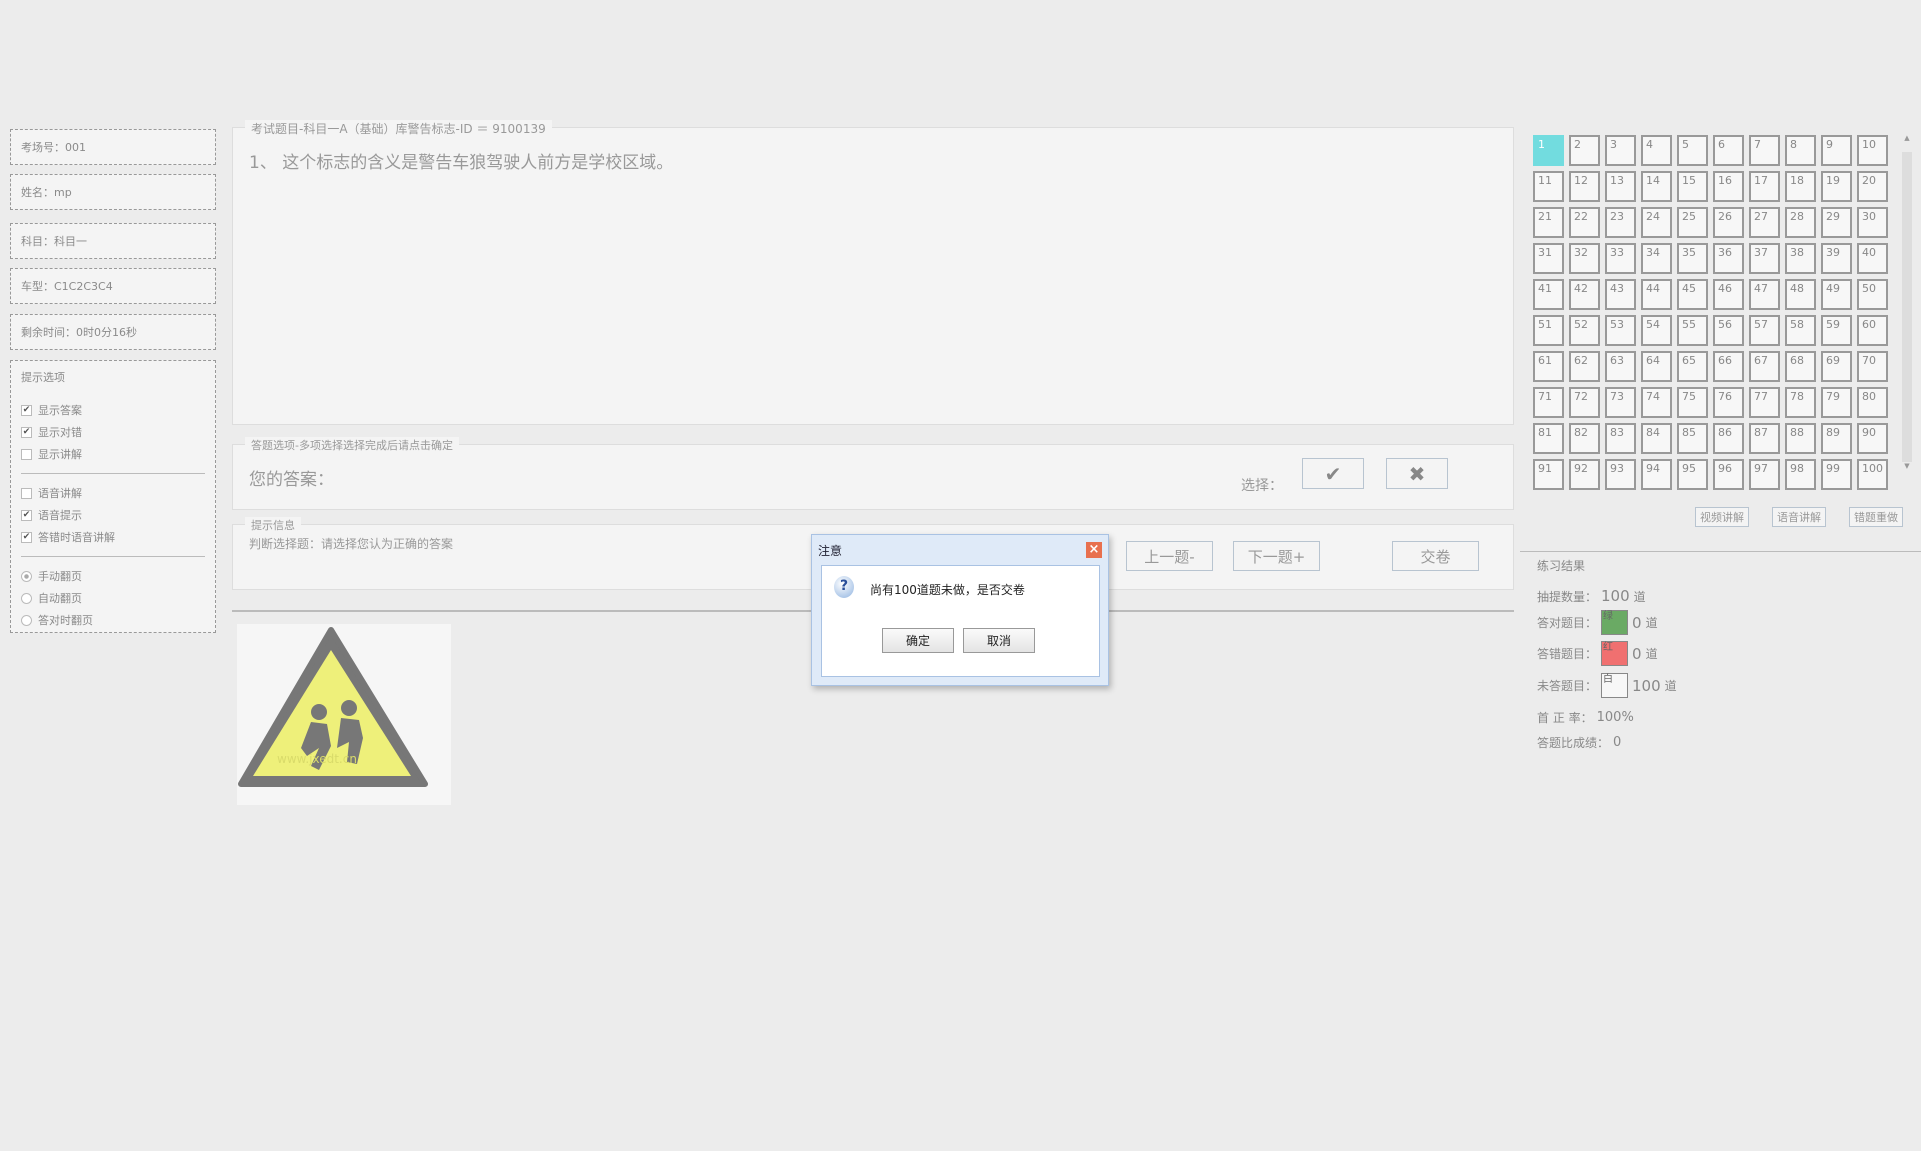 Image resolution: width=1921 pixels, height=1151 pixels. Describe the element at coordinates (1764, 330) in the screenshot. I see `question-cell-57: 57` at that location.